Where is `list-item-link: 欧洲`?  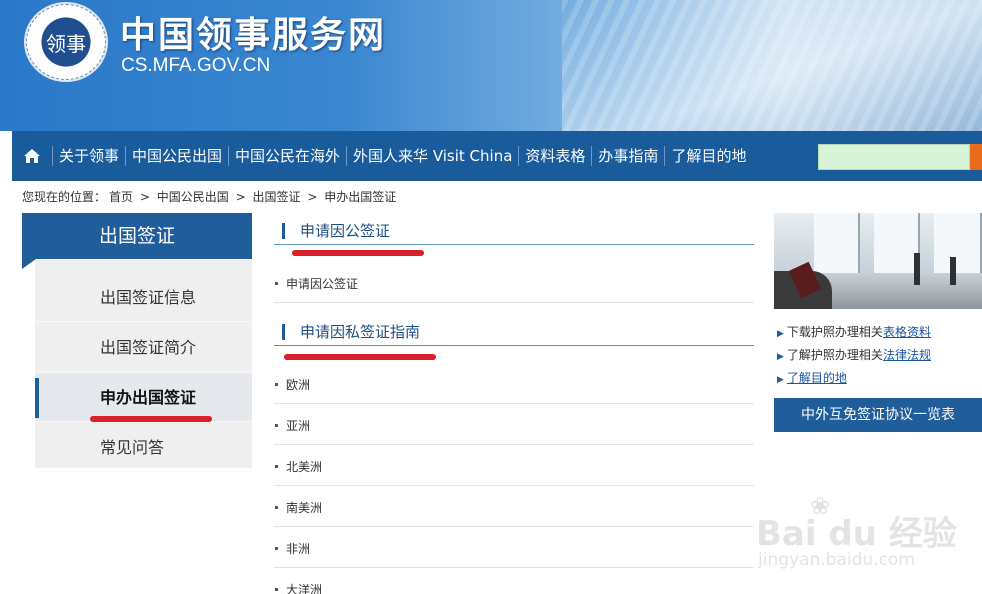 list-item-link: 欧洲 is located at coordinates (298, 384).